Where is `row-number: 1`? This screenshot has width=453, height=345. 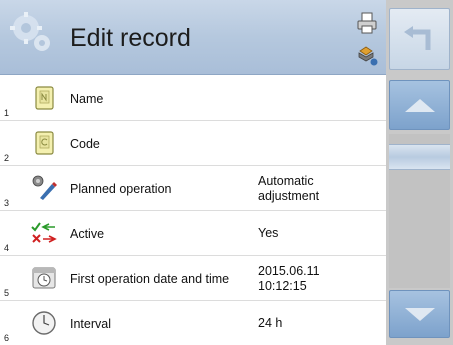
row-number: 1 is located at coordinates (7, 113).